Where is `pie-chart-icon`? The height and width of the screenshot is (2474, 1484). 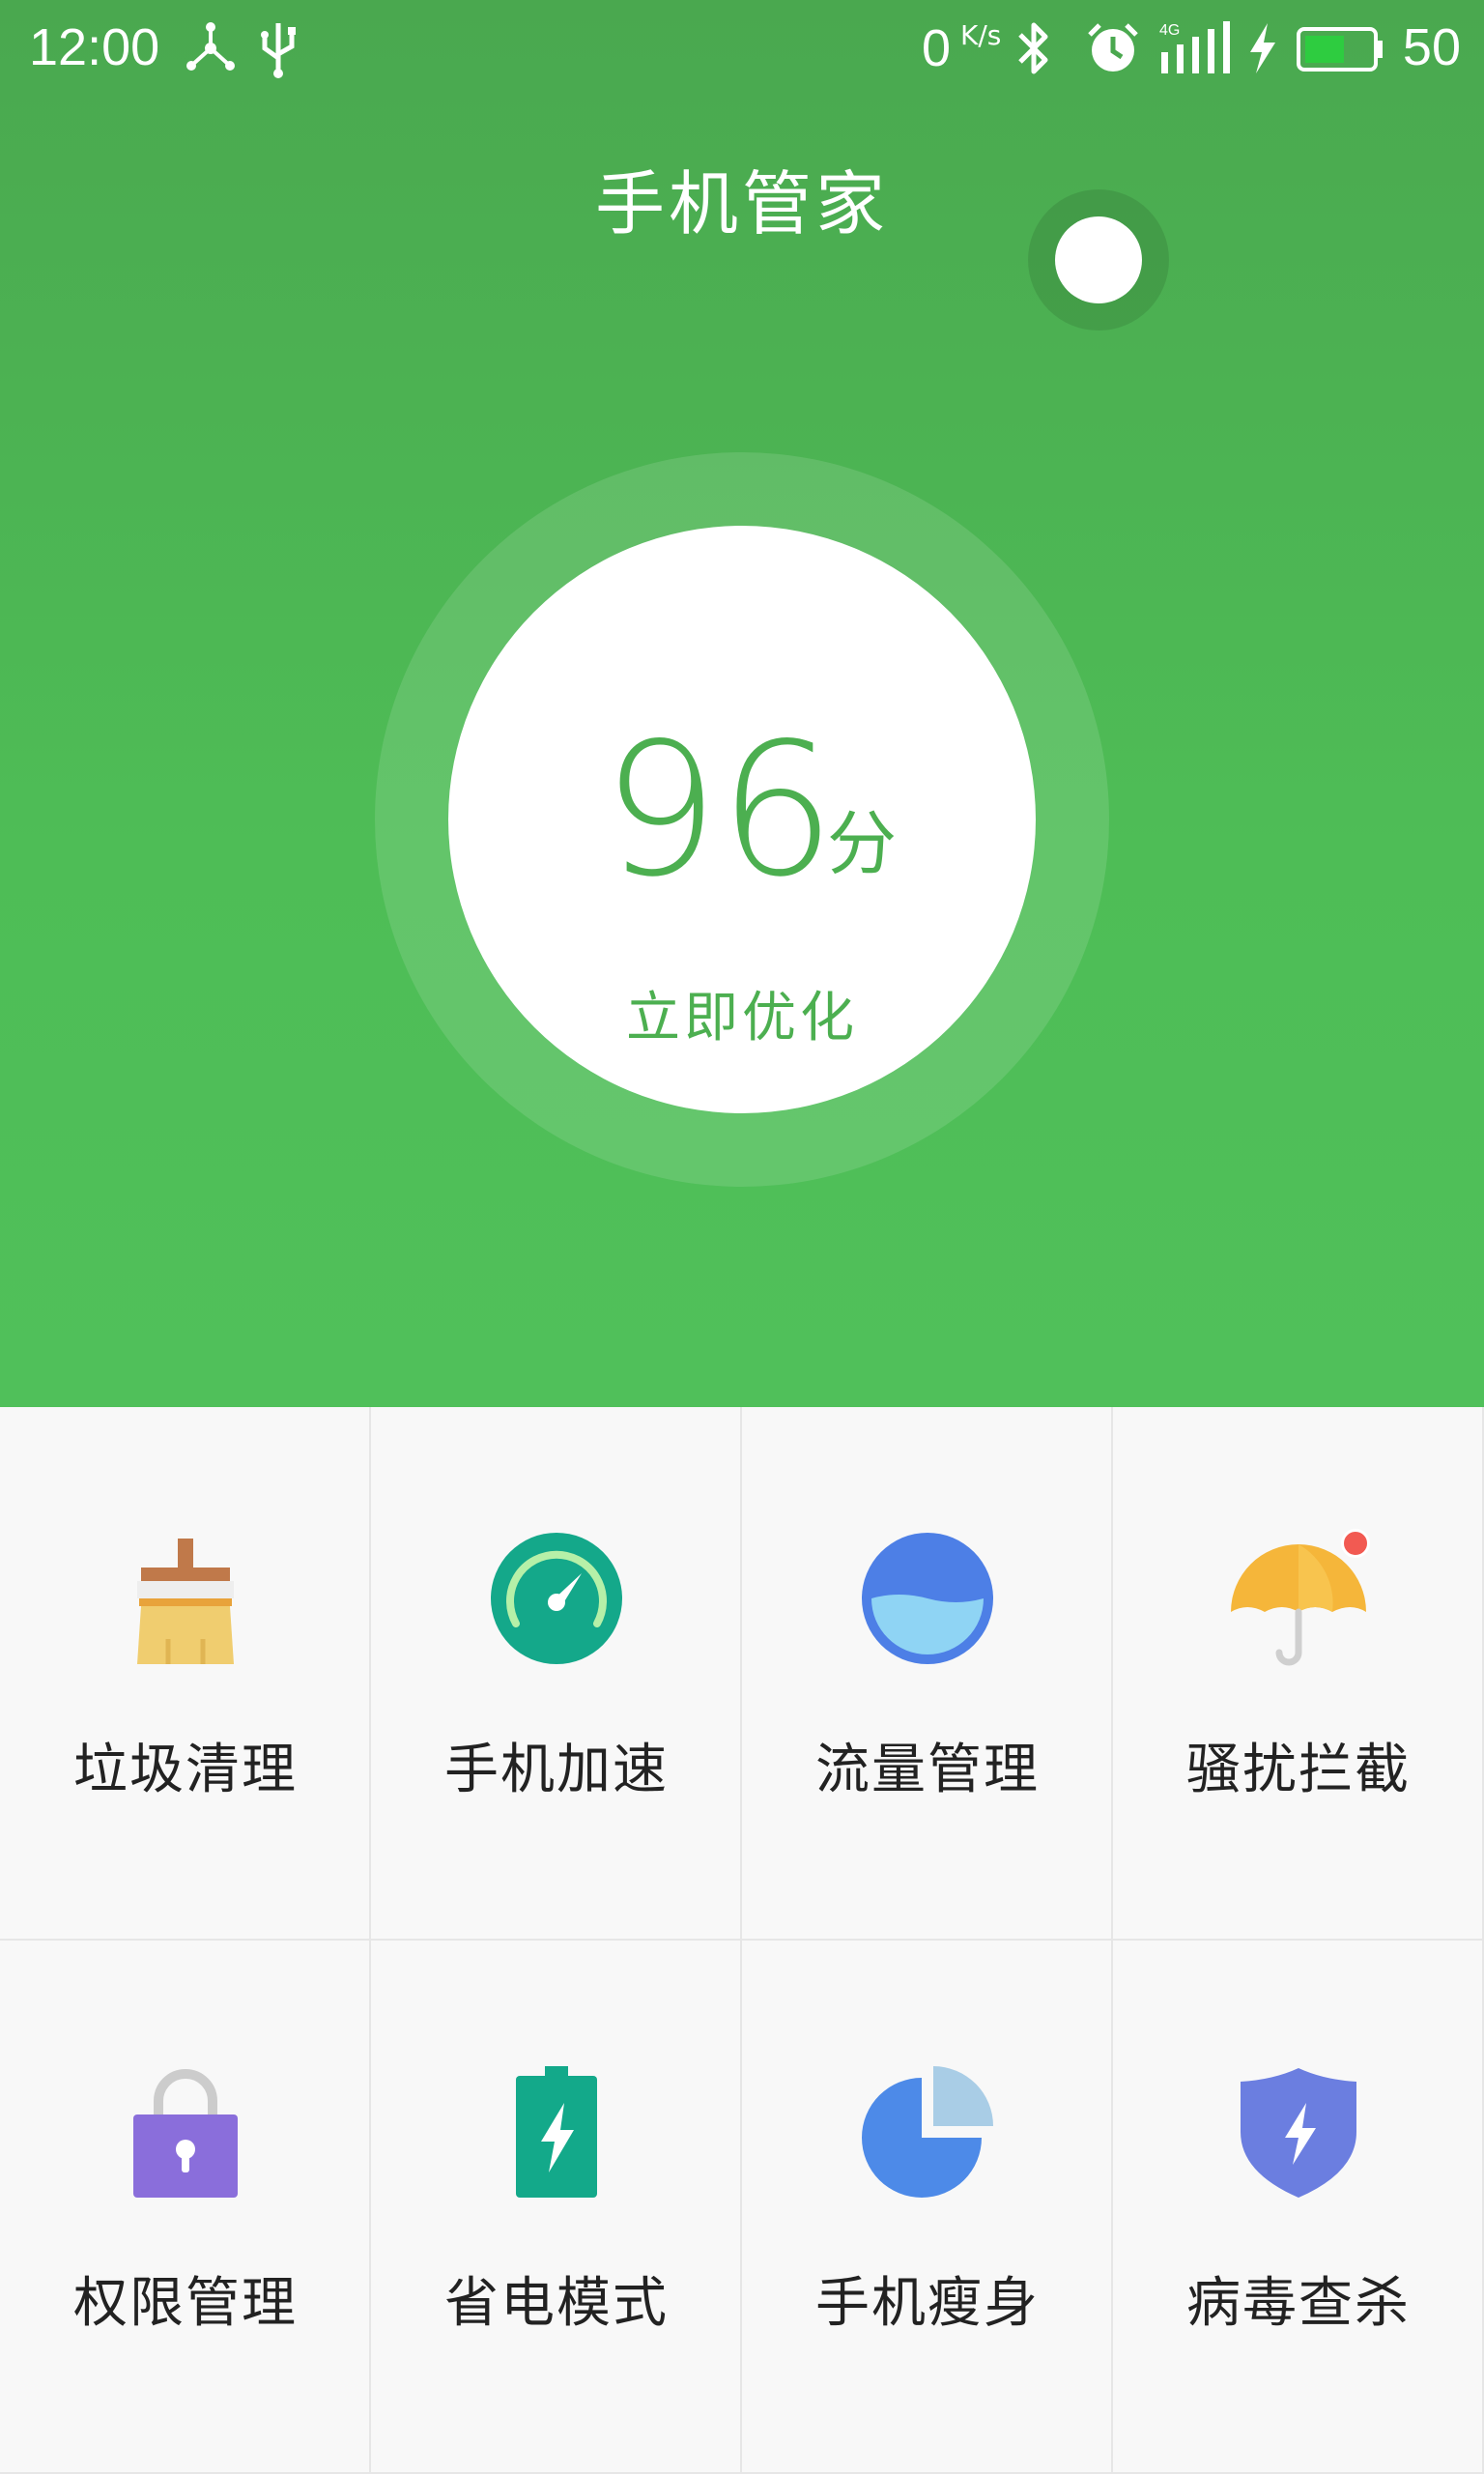
pie-chart-icon is located at coordinates (927, 2132).